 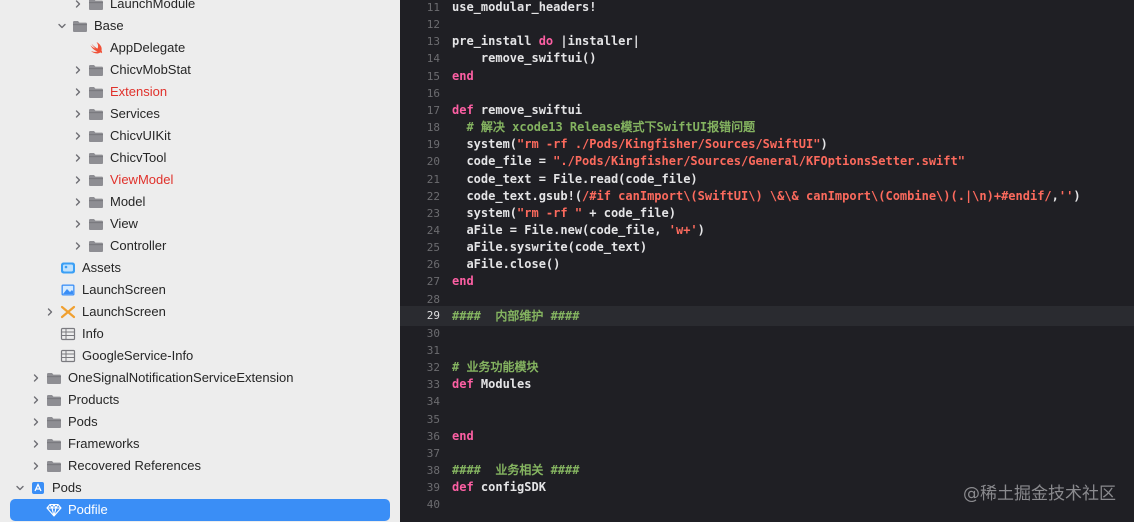 I want to click on code-line: 11 use_modular_headers!, so click(x=767, y=8).